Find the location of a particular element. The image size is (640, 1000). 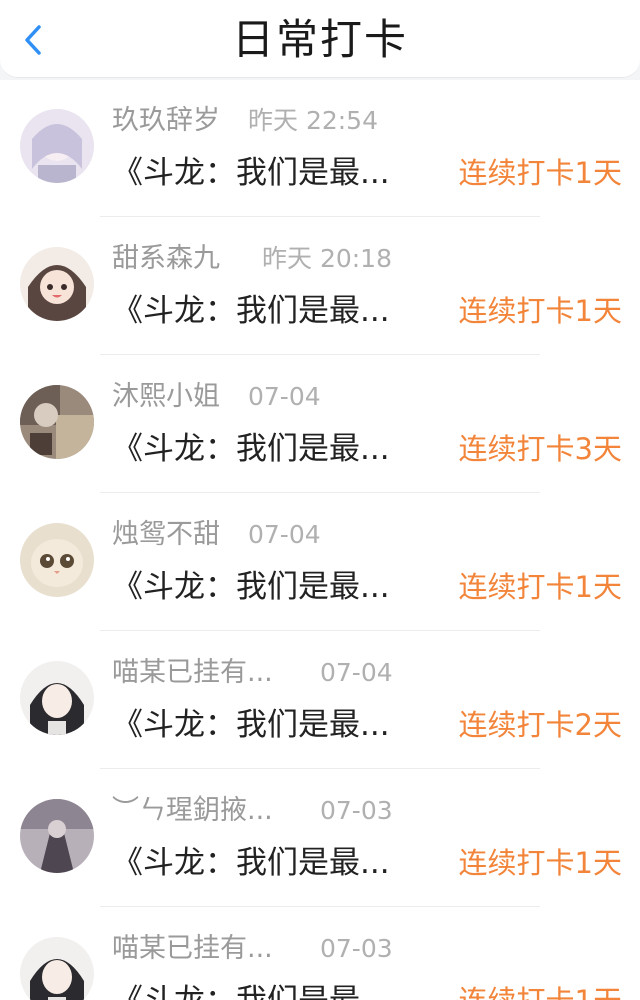

list-item: 玖玖辞岁 昨天 22:54 《斗龙：我们是最... 连续打卡1天 is located at coordinates (320, 149).